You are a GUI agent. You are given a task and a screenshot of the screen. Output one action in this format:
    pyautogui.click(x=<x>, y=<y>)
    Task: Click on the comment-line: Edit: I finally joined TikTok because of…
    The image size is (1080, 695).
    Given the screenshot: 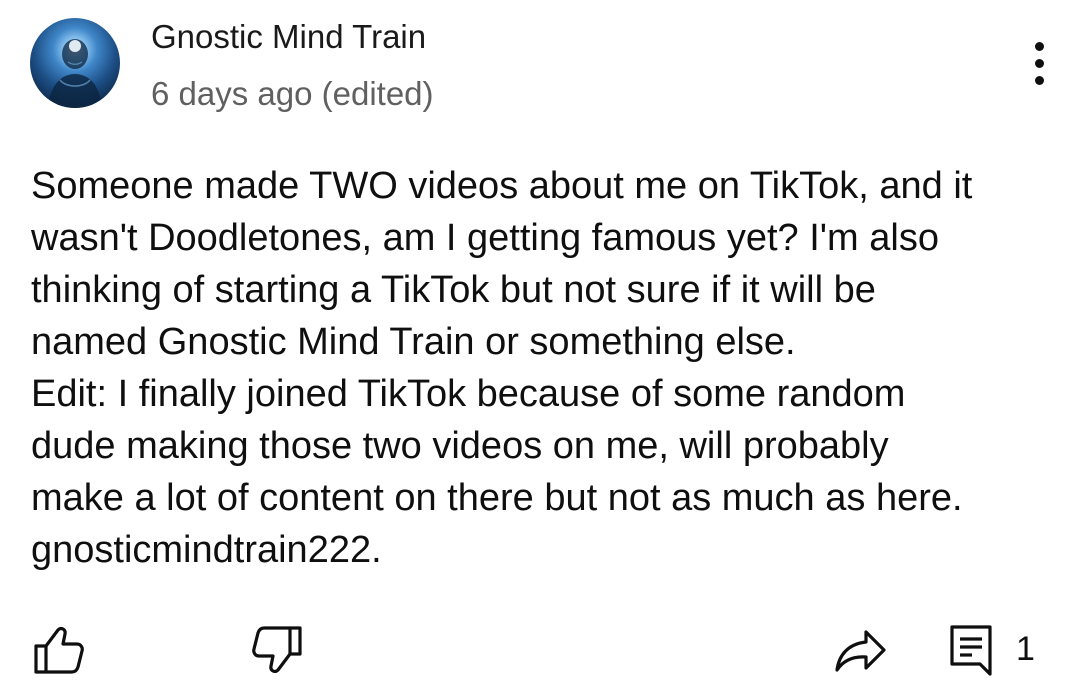 What is the action you would take?
    pyautogui.click(x=468, y=394)
    